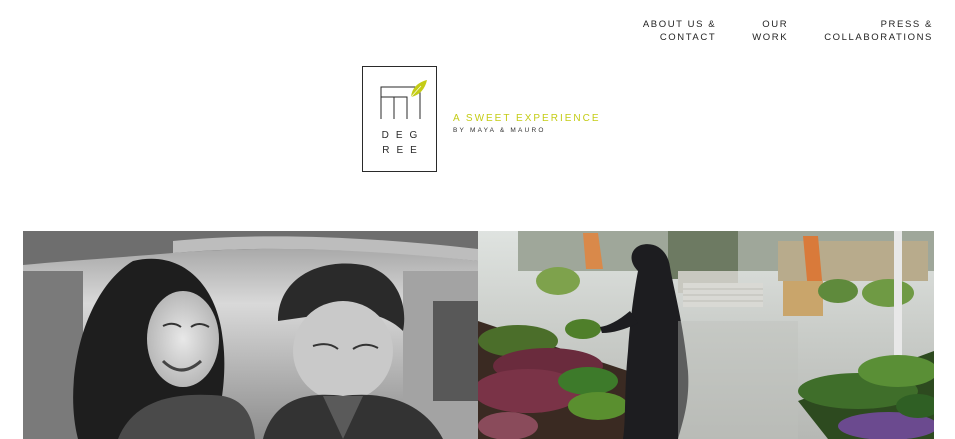 The height and width of the screenshot is (439, 955). What do you see at coordinates (770, 37) in the screenshot?
I see `nav-our-work-line2: WORK` at bounding box center [770, 37].